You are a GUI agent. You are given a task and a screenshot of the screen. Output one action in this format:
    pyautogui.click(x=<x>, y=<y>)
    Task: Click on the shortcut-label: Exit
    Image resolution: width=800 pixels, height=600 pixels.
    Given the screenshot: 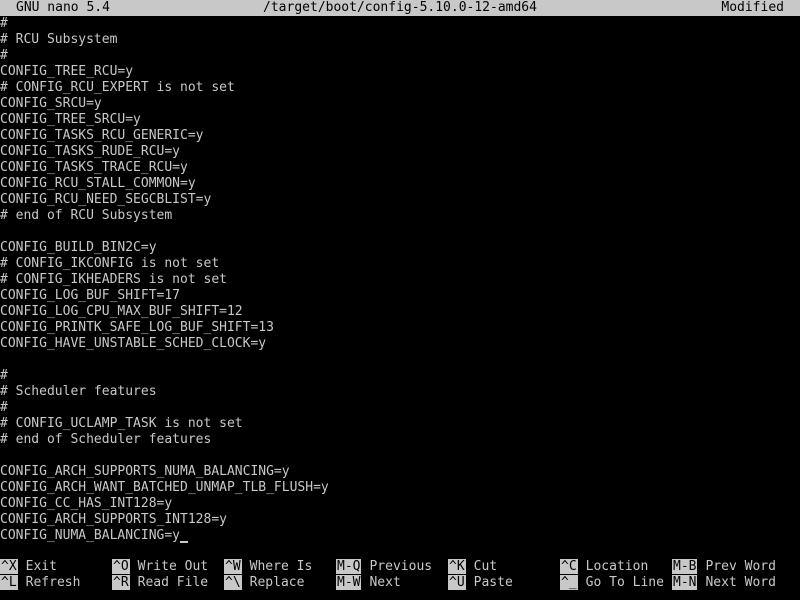 What is the action you would take?
    pyautogui.click(x=41, y=566)
    